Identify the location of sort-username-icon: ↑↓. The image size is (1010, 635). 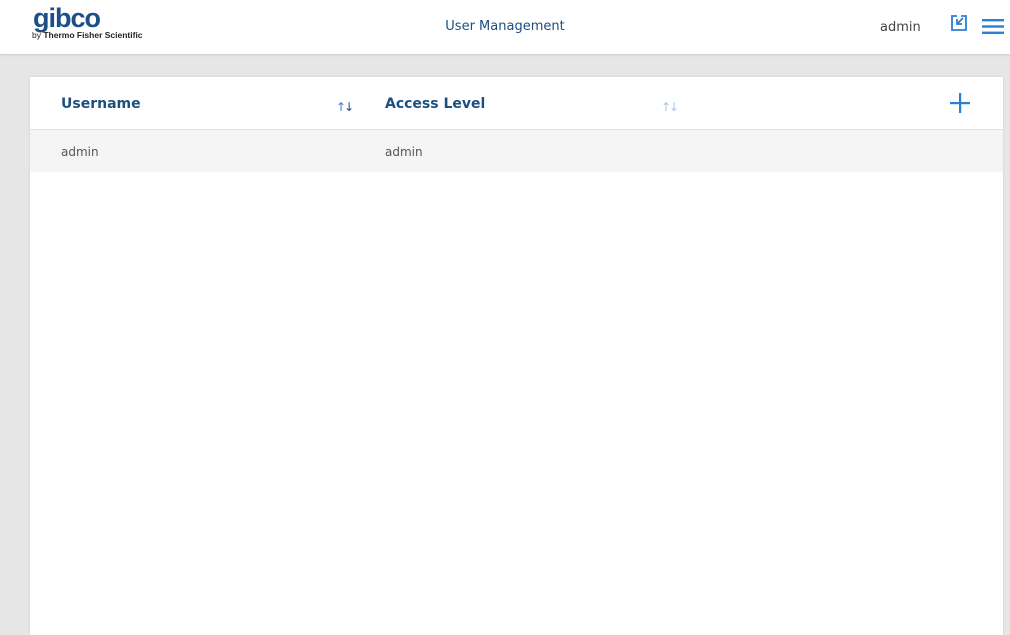
(345, 107).